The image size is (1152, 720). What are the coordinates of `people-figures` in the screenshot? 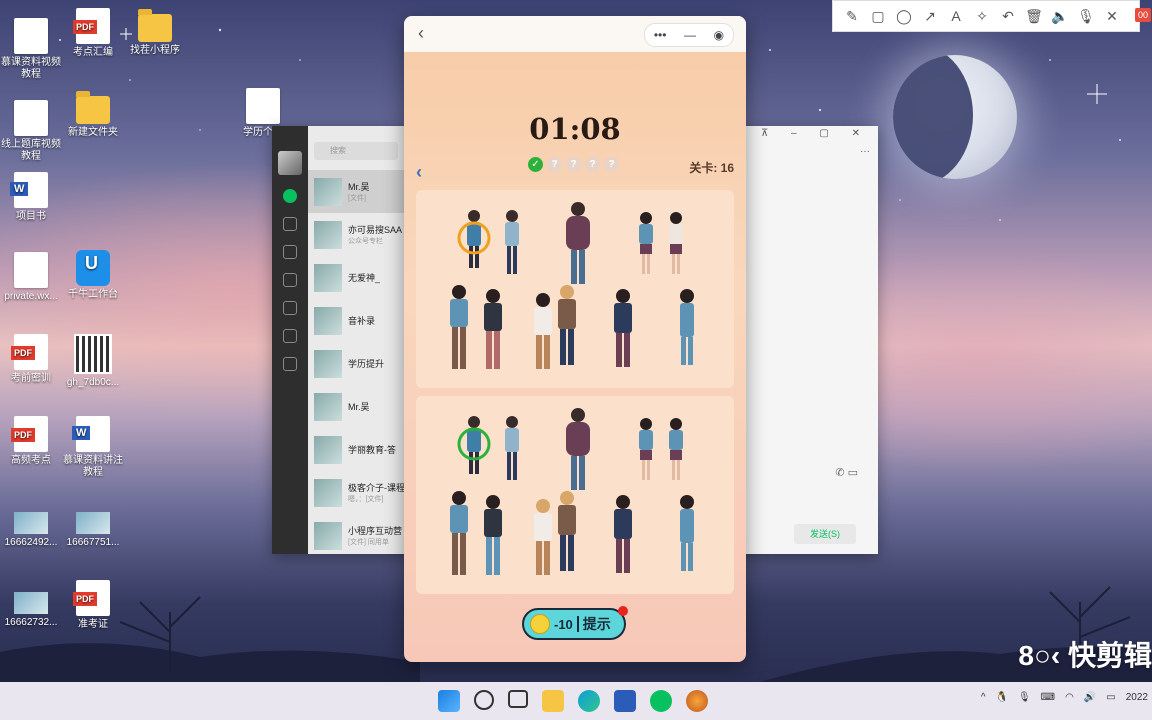 It's located at (572, 285).